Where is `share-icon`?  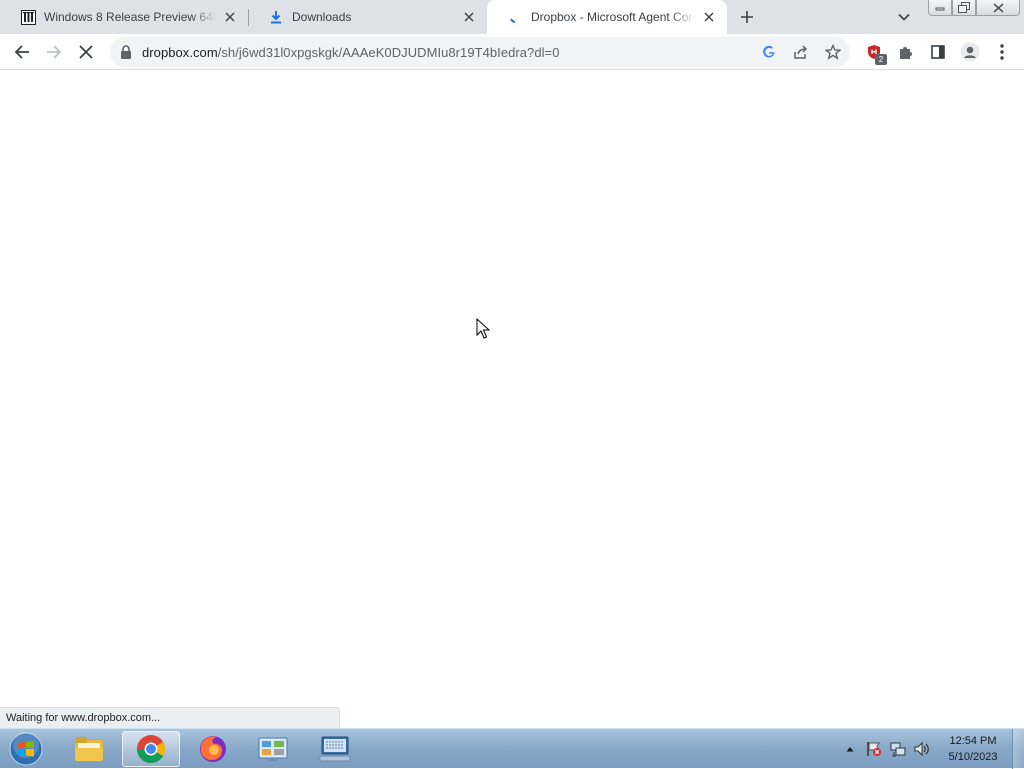
share-icon is located at coordinates (801, 52).